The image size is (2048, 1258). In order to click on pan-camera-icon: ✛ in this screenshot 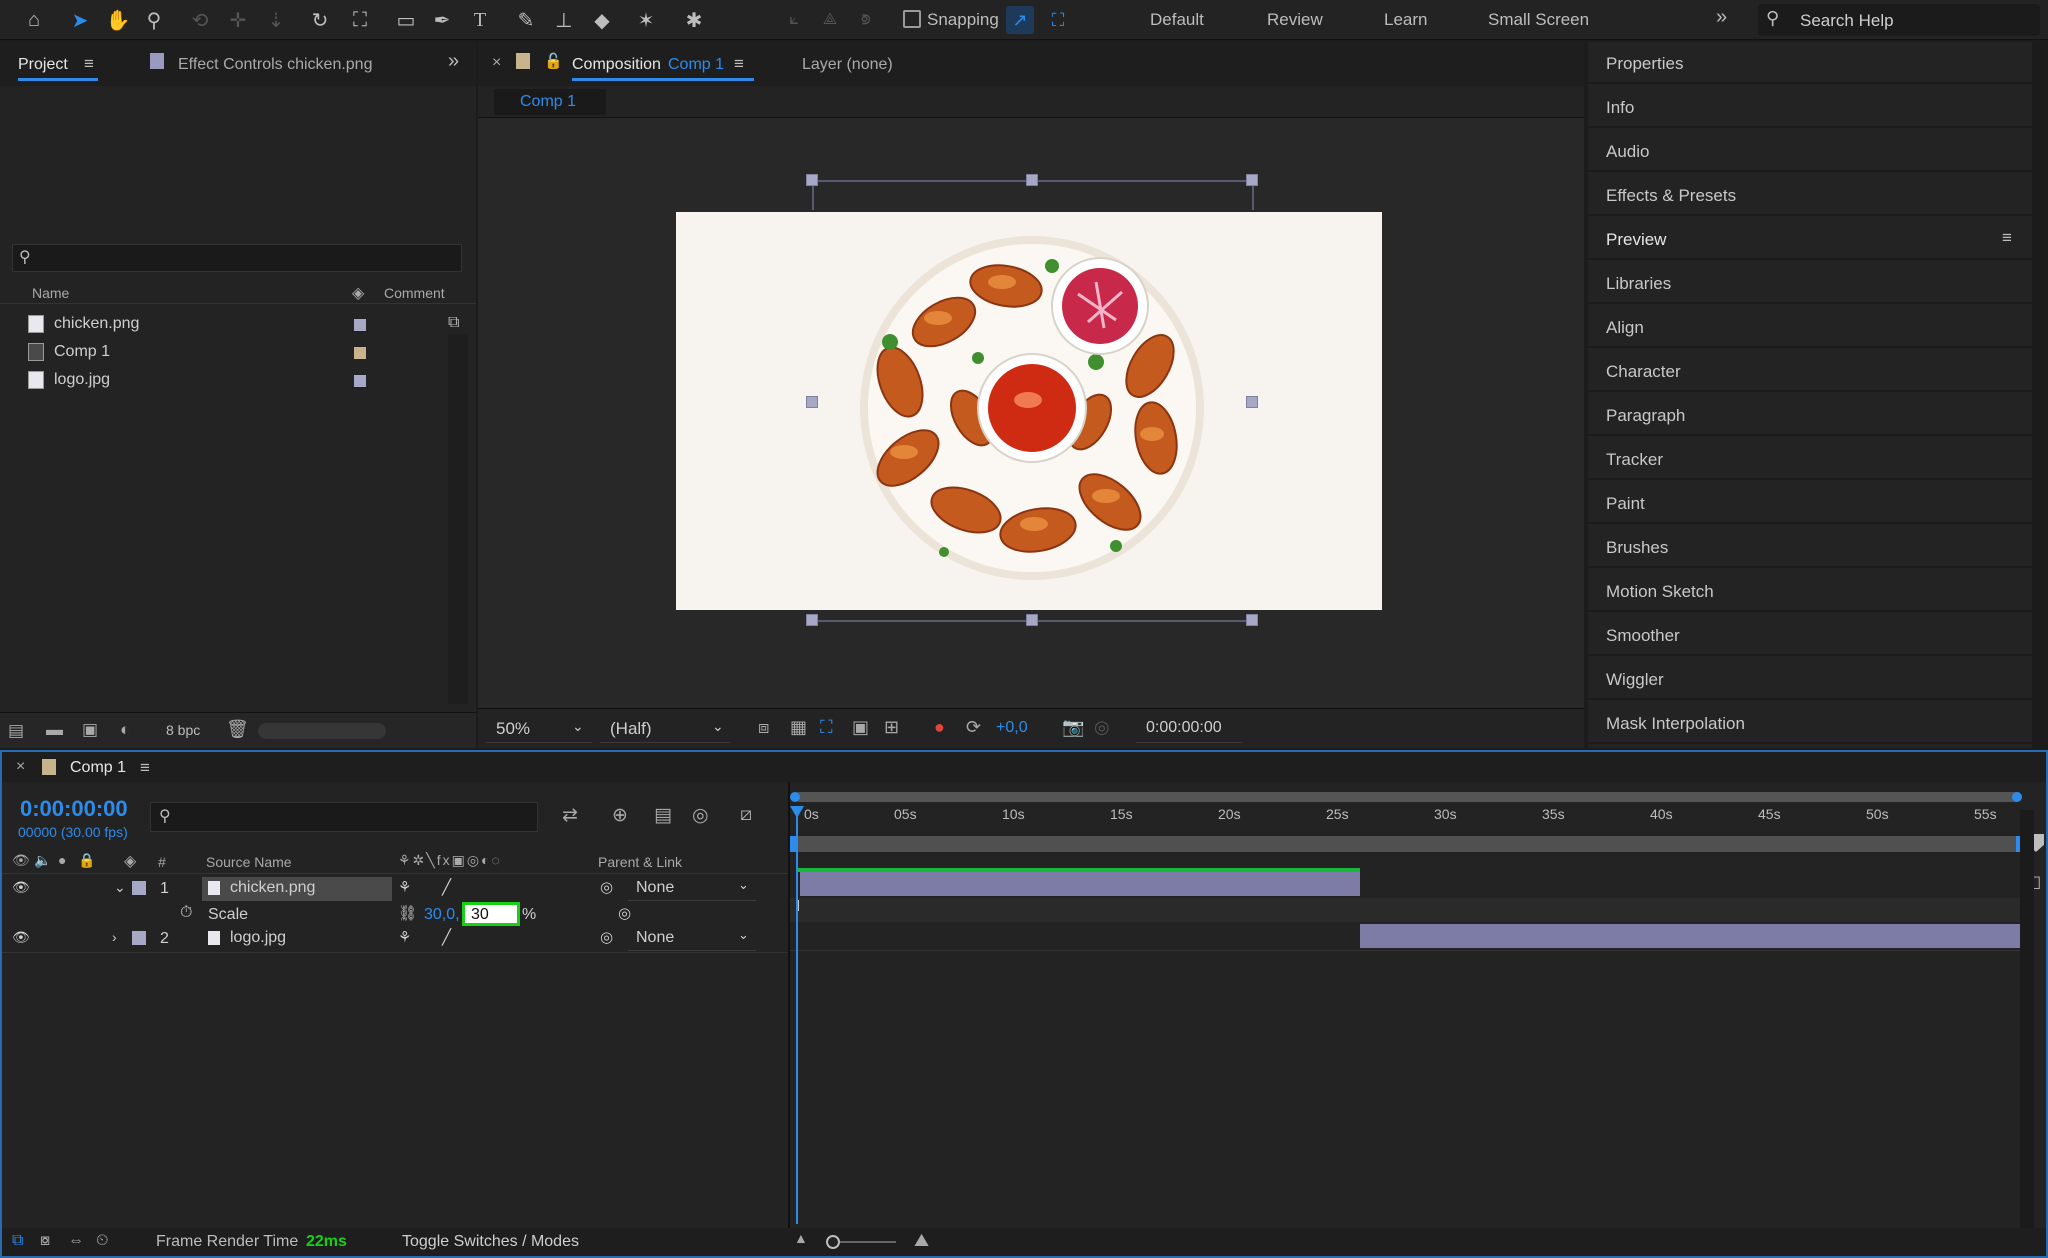, I will do `click(238, 20)`.